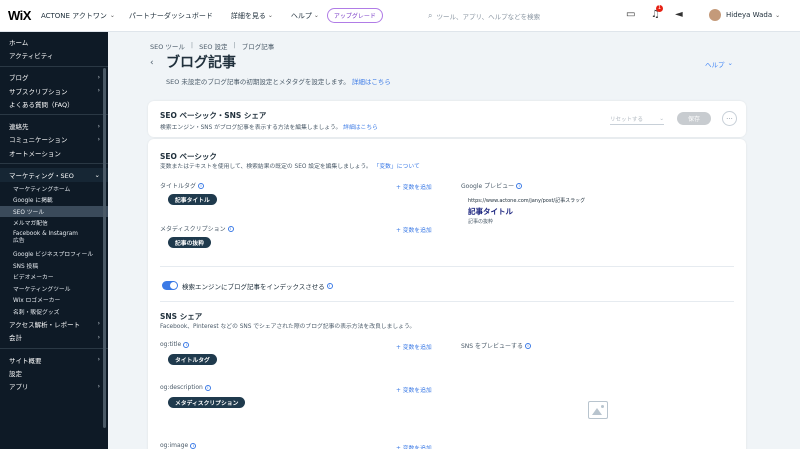 This screenshot has width=800, height=449. What do you see at coordinates (54, 139) in the screenshot?
I see `sidebar-item-communications: コミュニケーション ›` at bounding box center [54, 139].